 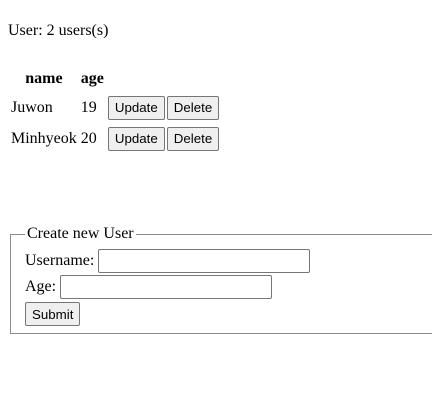 What do you see at coordinates (58, 30) in the screenshot?
I see `user-count-summary: User: 2 users(s)` at bounding box center [58, 30].